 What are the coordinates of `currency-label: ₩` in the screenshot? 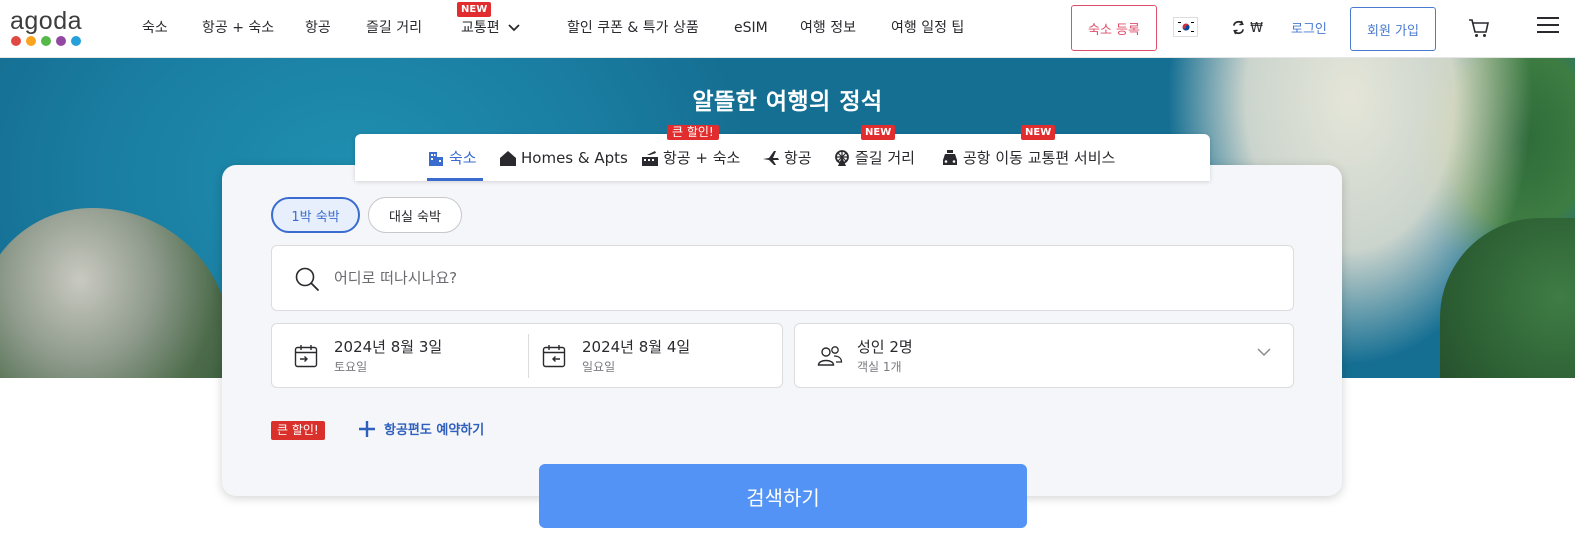 It's located at (1256, 28).